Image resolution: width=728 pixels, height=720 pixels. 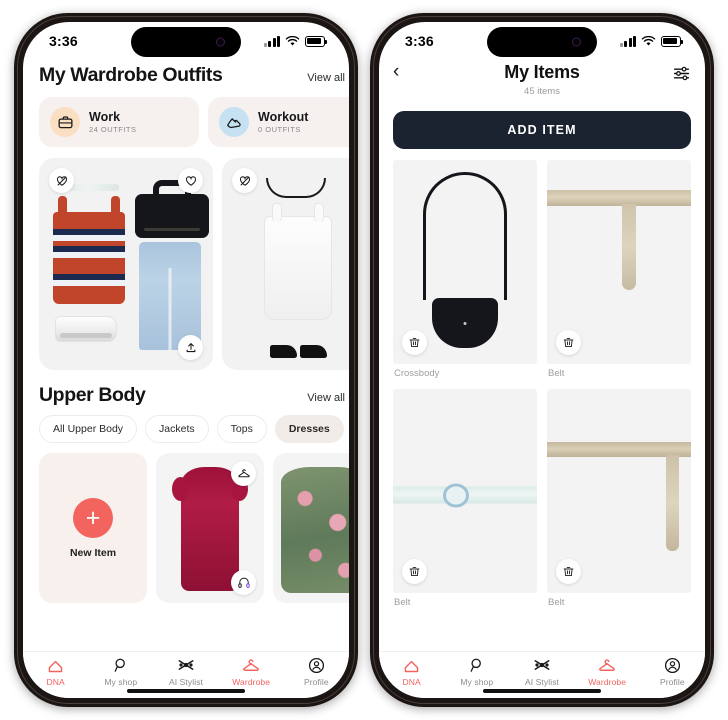 I want to click on new-item-card: + New Item, so click(x=93, y=528).